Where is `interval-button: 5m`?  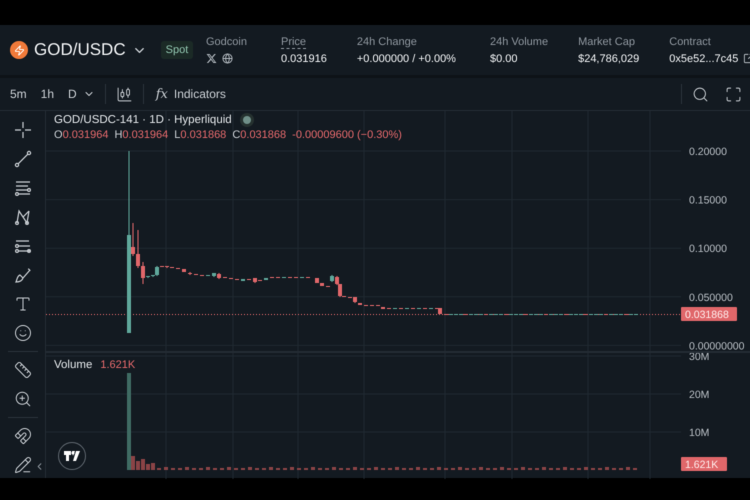 interval-button: 5m is located at coordinates (18, 94).